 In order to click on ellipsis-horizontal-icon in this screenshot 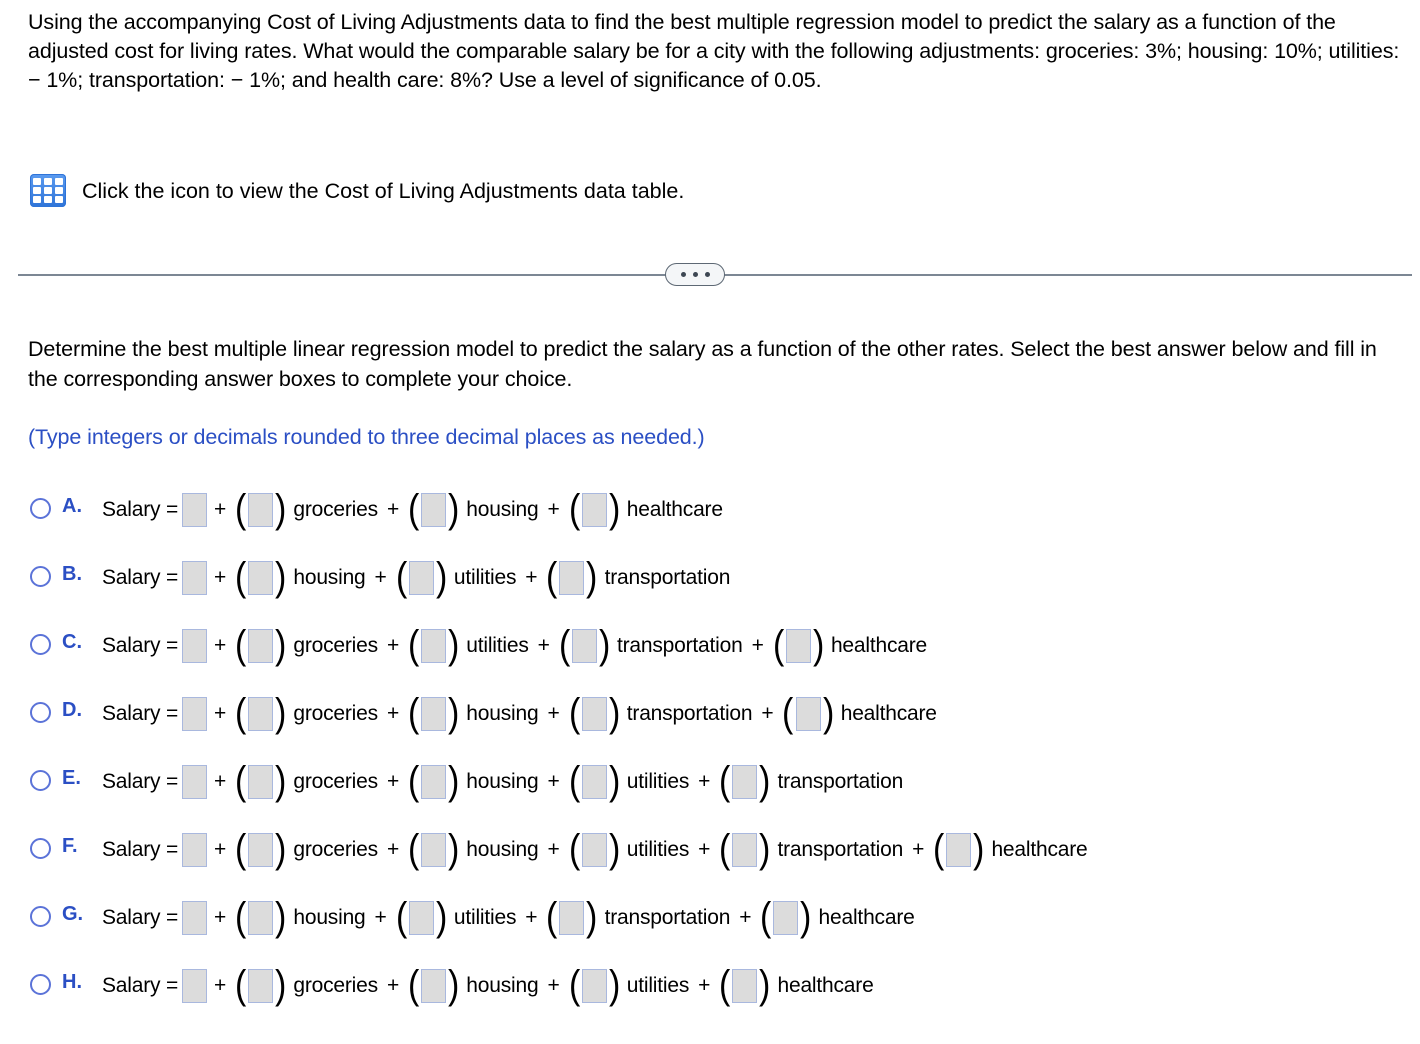, I will do `click(695, 274)`.